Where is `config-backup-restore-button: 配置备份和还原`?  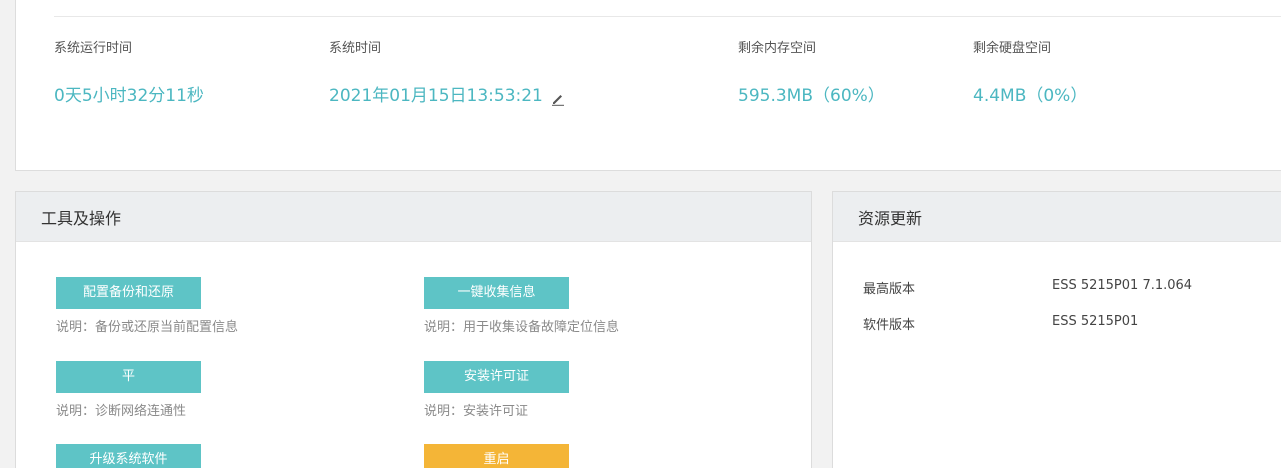 config-backup-restore-button: 配置备份和还原 is located at coordinates (128, 293).